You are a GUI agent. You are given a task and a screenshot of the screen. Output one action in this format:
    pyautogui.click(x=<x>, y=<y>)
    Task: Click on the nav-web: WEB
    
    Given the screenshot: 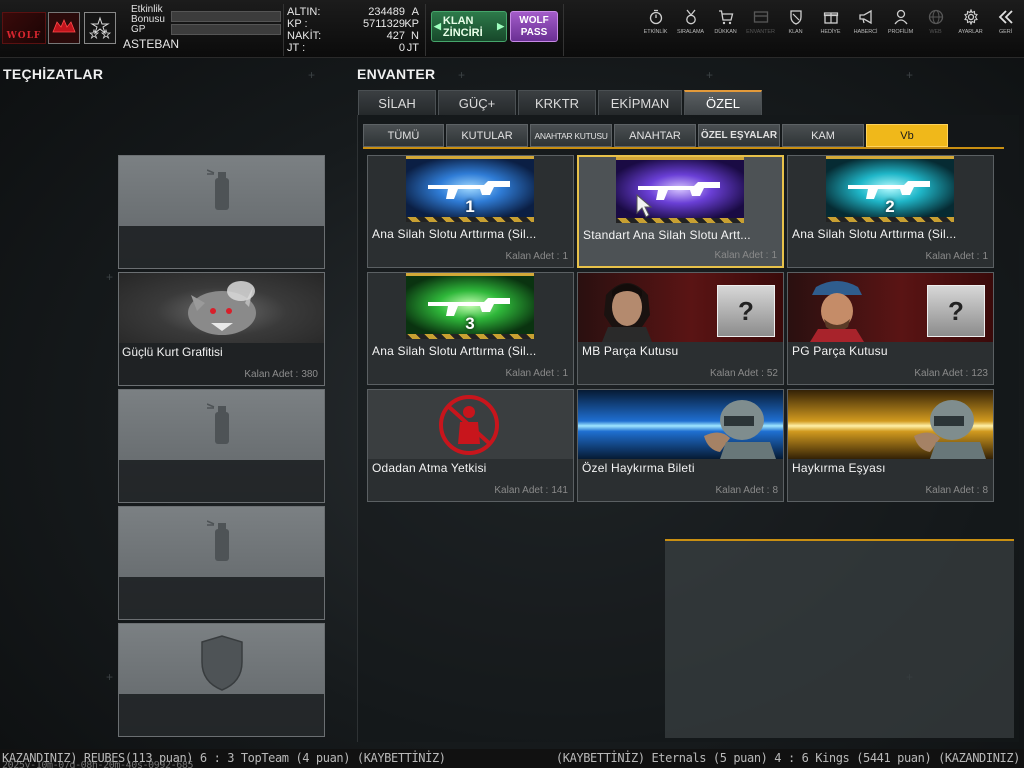 What is the action you would take?
    pyautogui.click(x=935, y=28)
    